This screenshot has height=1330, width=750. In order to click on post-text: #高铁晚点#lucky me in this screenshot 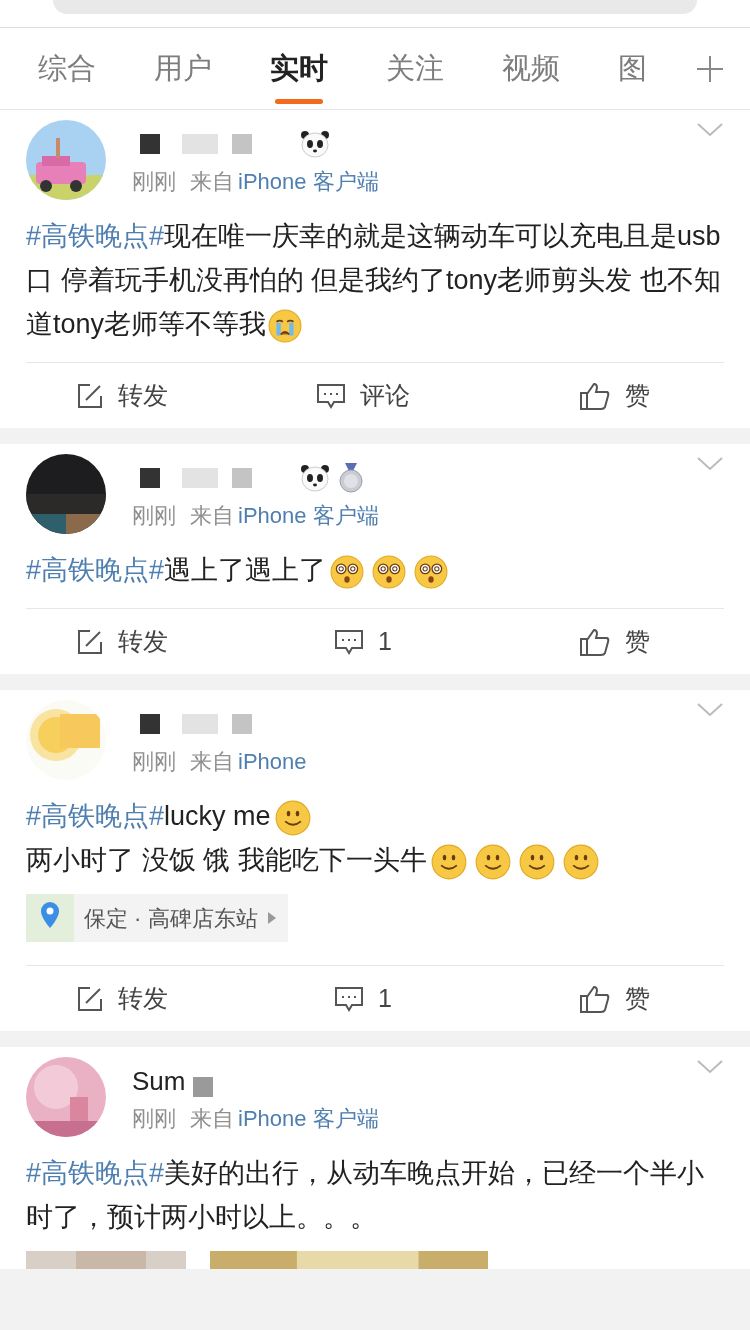, I will do `click(375, 816)`.